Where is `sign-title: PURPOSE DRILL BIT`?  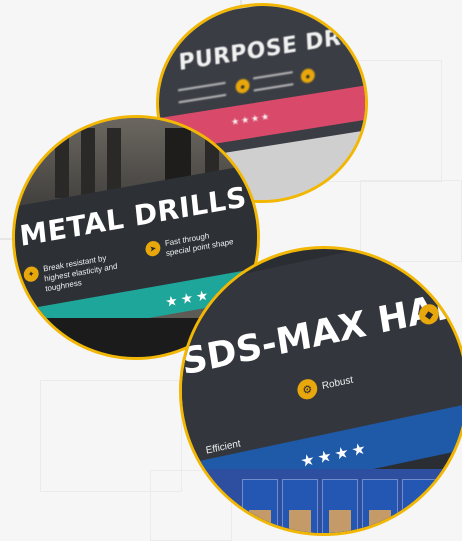 sign-title: PURPOSE DRILL BIT is located at coordinates (273, 43).